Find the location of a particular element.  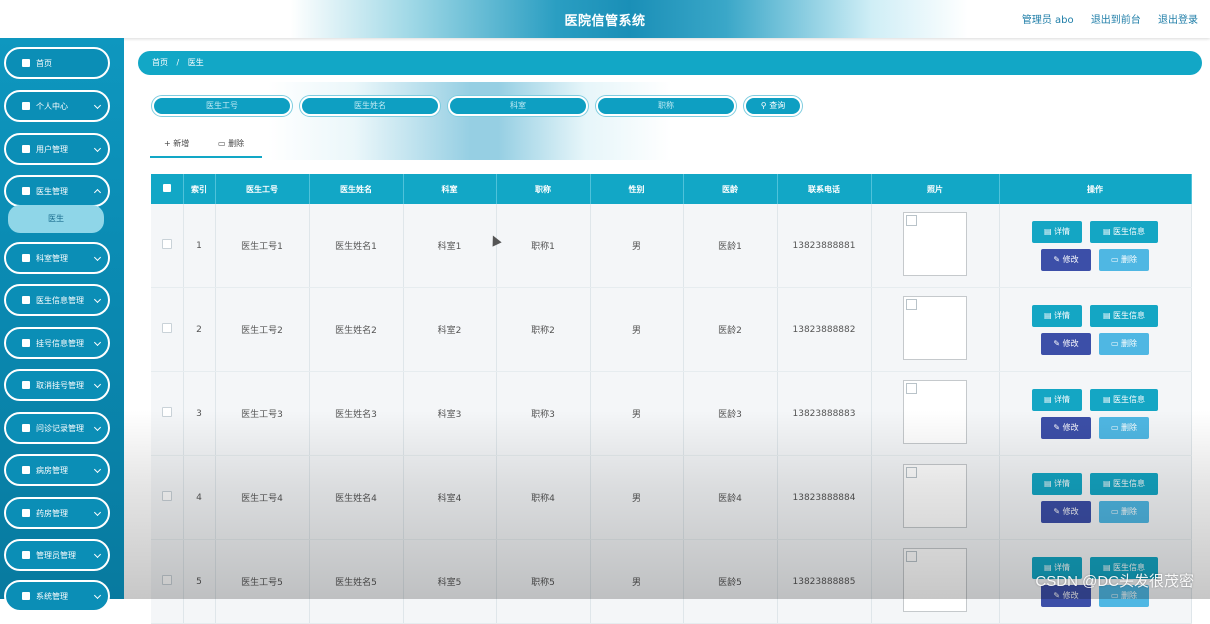

cell-title: 职称2 is located at coordinates (543, 329).